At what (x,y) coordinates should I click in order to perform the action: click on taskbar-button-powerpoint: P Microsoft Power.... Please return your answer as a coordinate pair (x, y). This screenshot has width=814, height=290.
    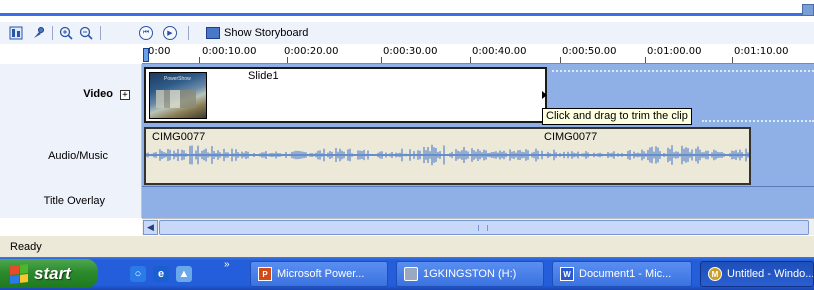
    Looking at the image, I should click on (319, 274).